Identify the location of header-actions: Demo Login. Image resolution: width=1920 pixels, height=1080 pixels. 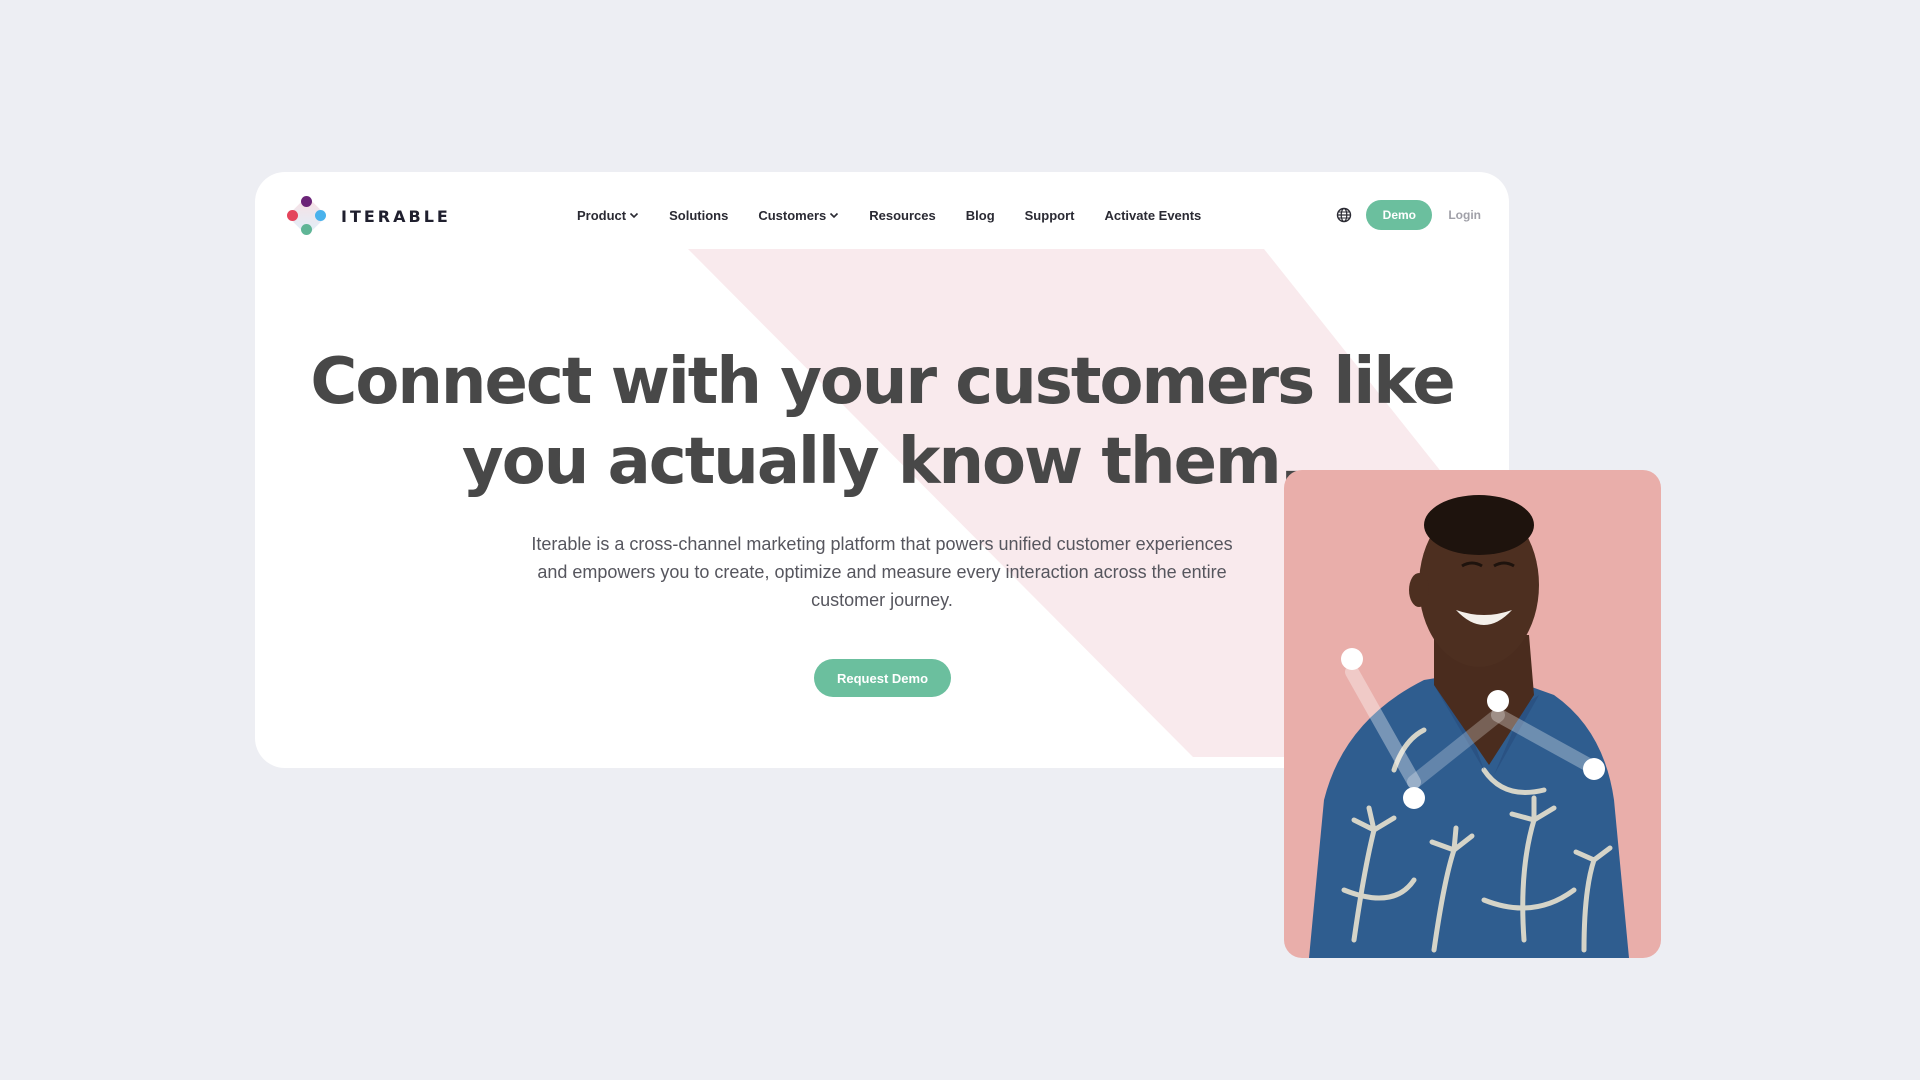
(1408, 215).